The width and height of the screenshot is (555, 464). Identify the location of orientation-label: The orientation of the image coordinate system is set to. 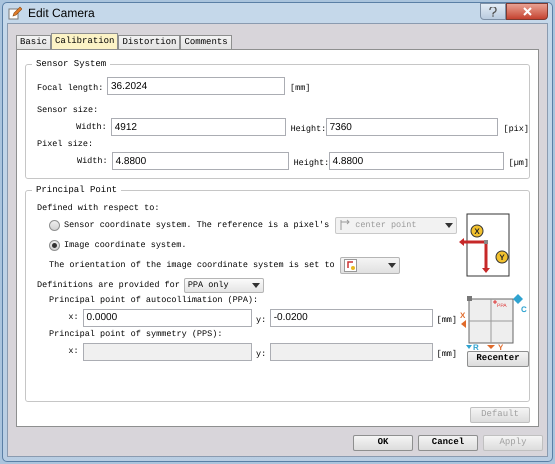
(192, 265).